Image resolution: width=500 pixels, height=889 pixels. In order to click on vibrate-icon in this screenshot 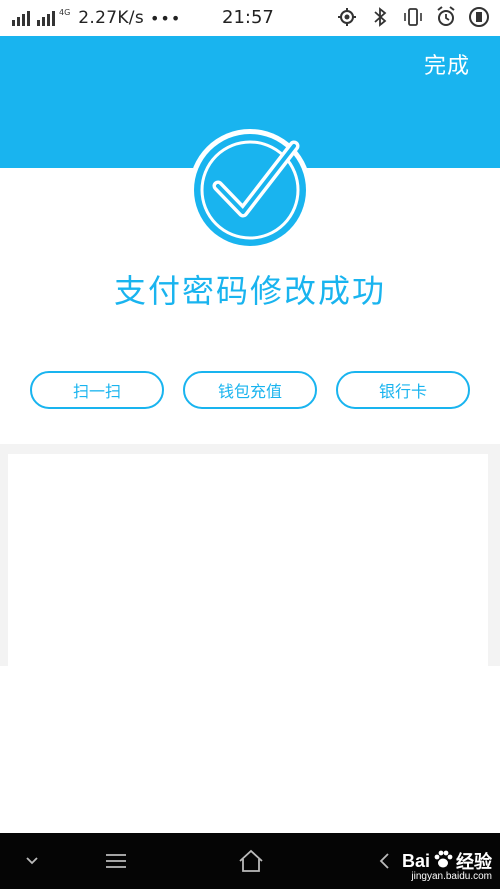, I will do `click(413, 17)`.